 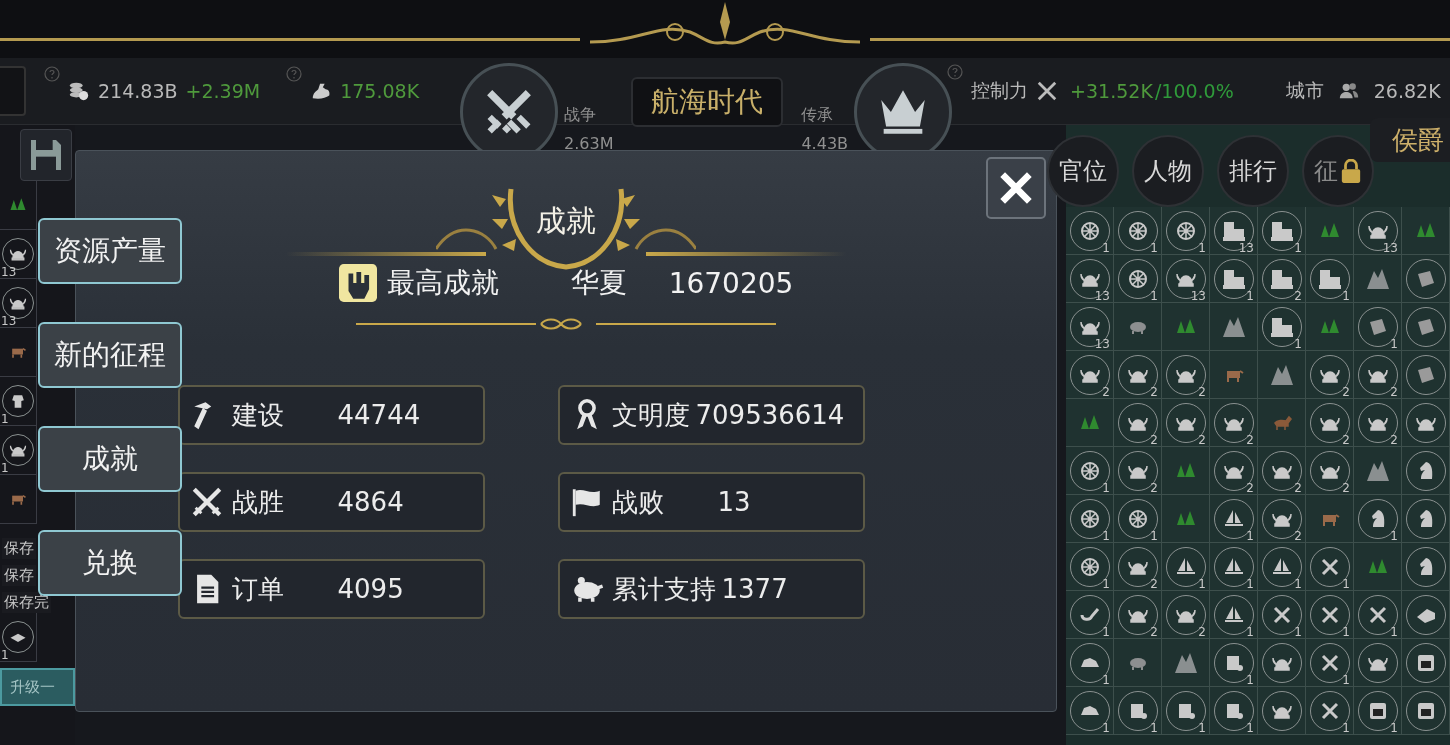 What do you see at coordinates (258, 502) in the screenshot?
I see `stat-label: 战胜` at bounding box center [258, 502].